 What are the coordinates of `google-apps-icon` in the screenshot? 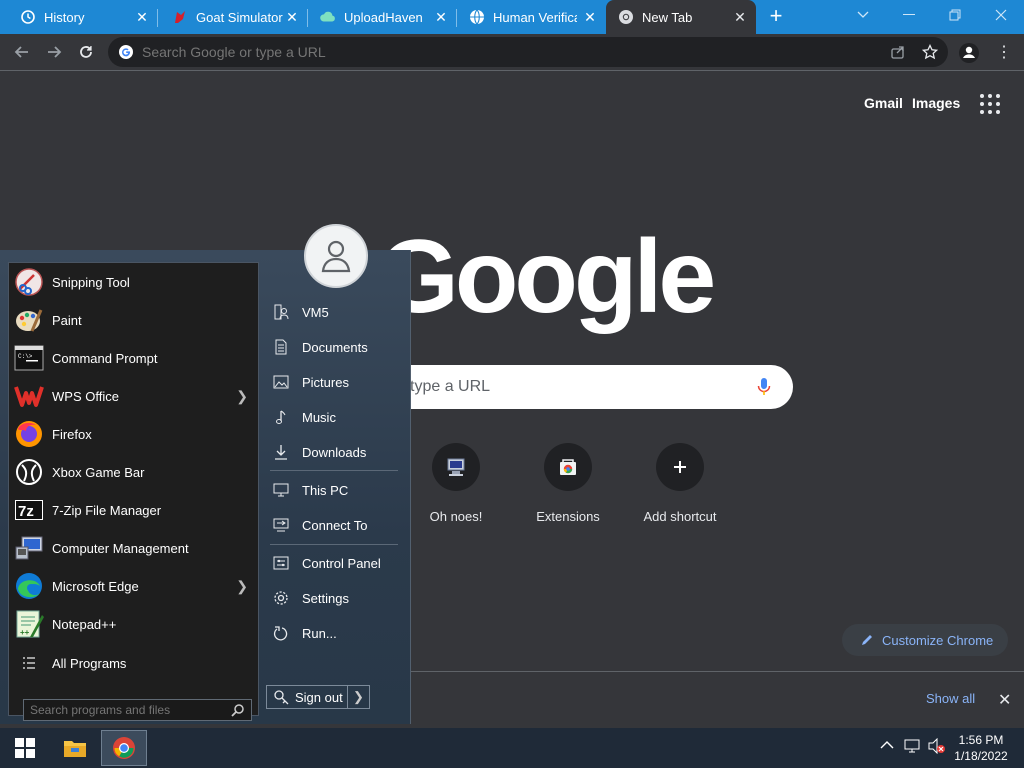 It's located at (990, 104).